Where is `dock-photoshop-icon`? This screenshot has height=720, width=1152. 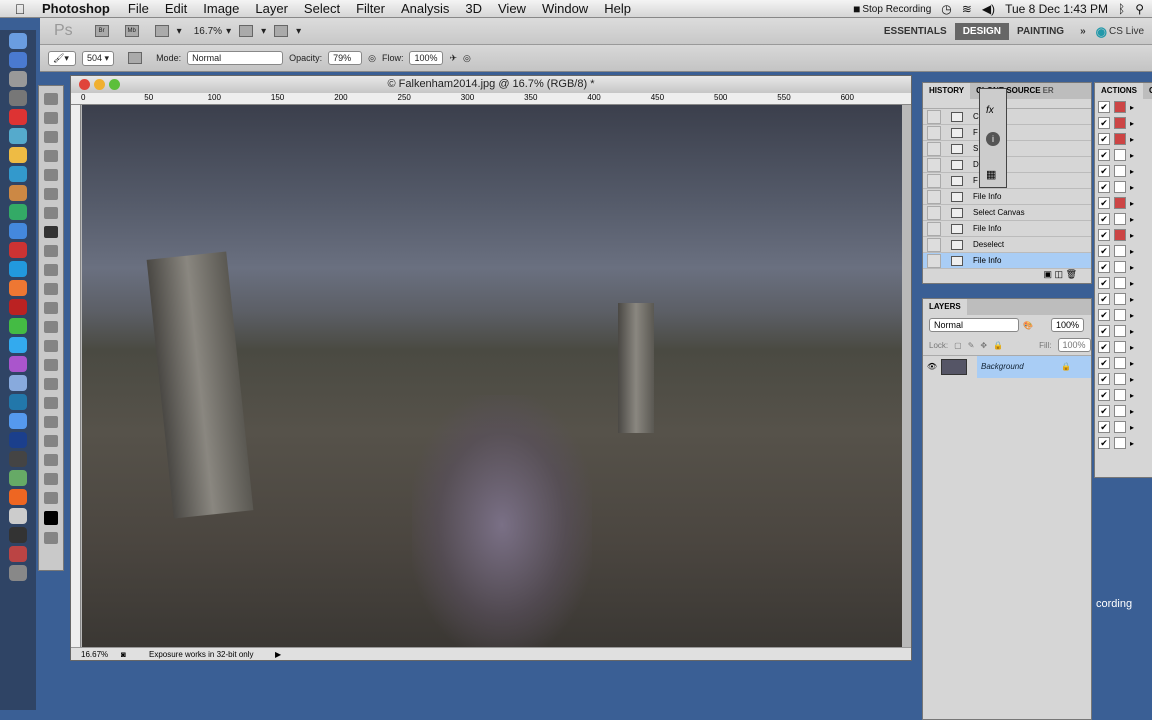
dock-photoshop-icon is located at coordinates (18, 440).